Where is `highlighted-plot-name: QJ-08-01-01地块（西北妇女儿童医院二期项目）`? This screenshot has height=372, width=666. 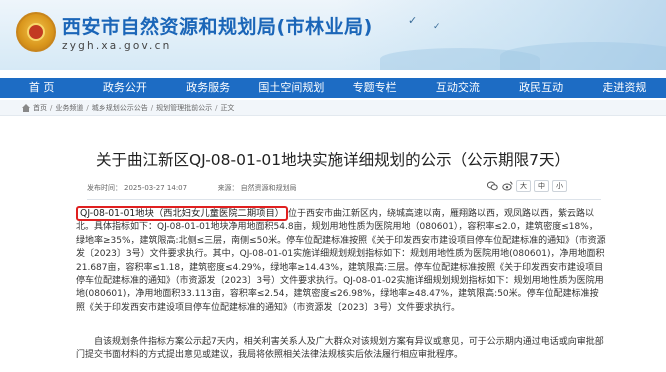 highlighted-plot-name: QJ-08-01-01地块（西北妇女儿童医院二期项目） is located at coordinates (182, 213).